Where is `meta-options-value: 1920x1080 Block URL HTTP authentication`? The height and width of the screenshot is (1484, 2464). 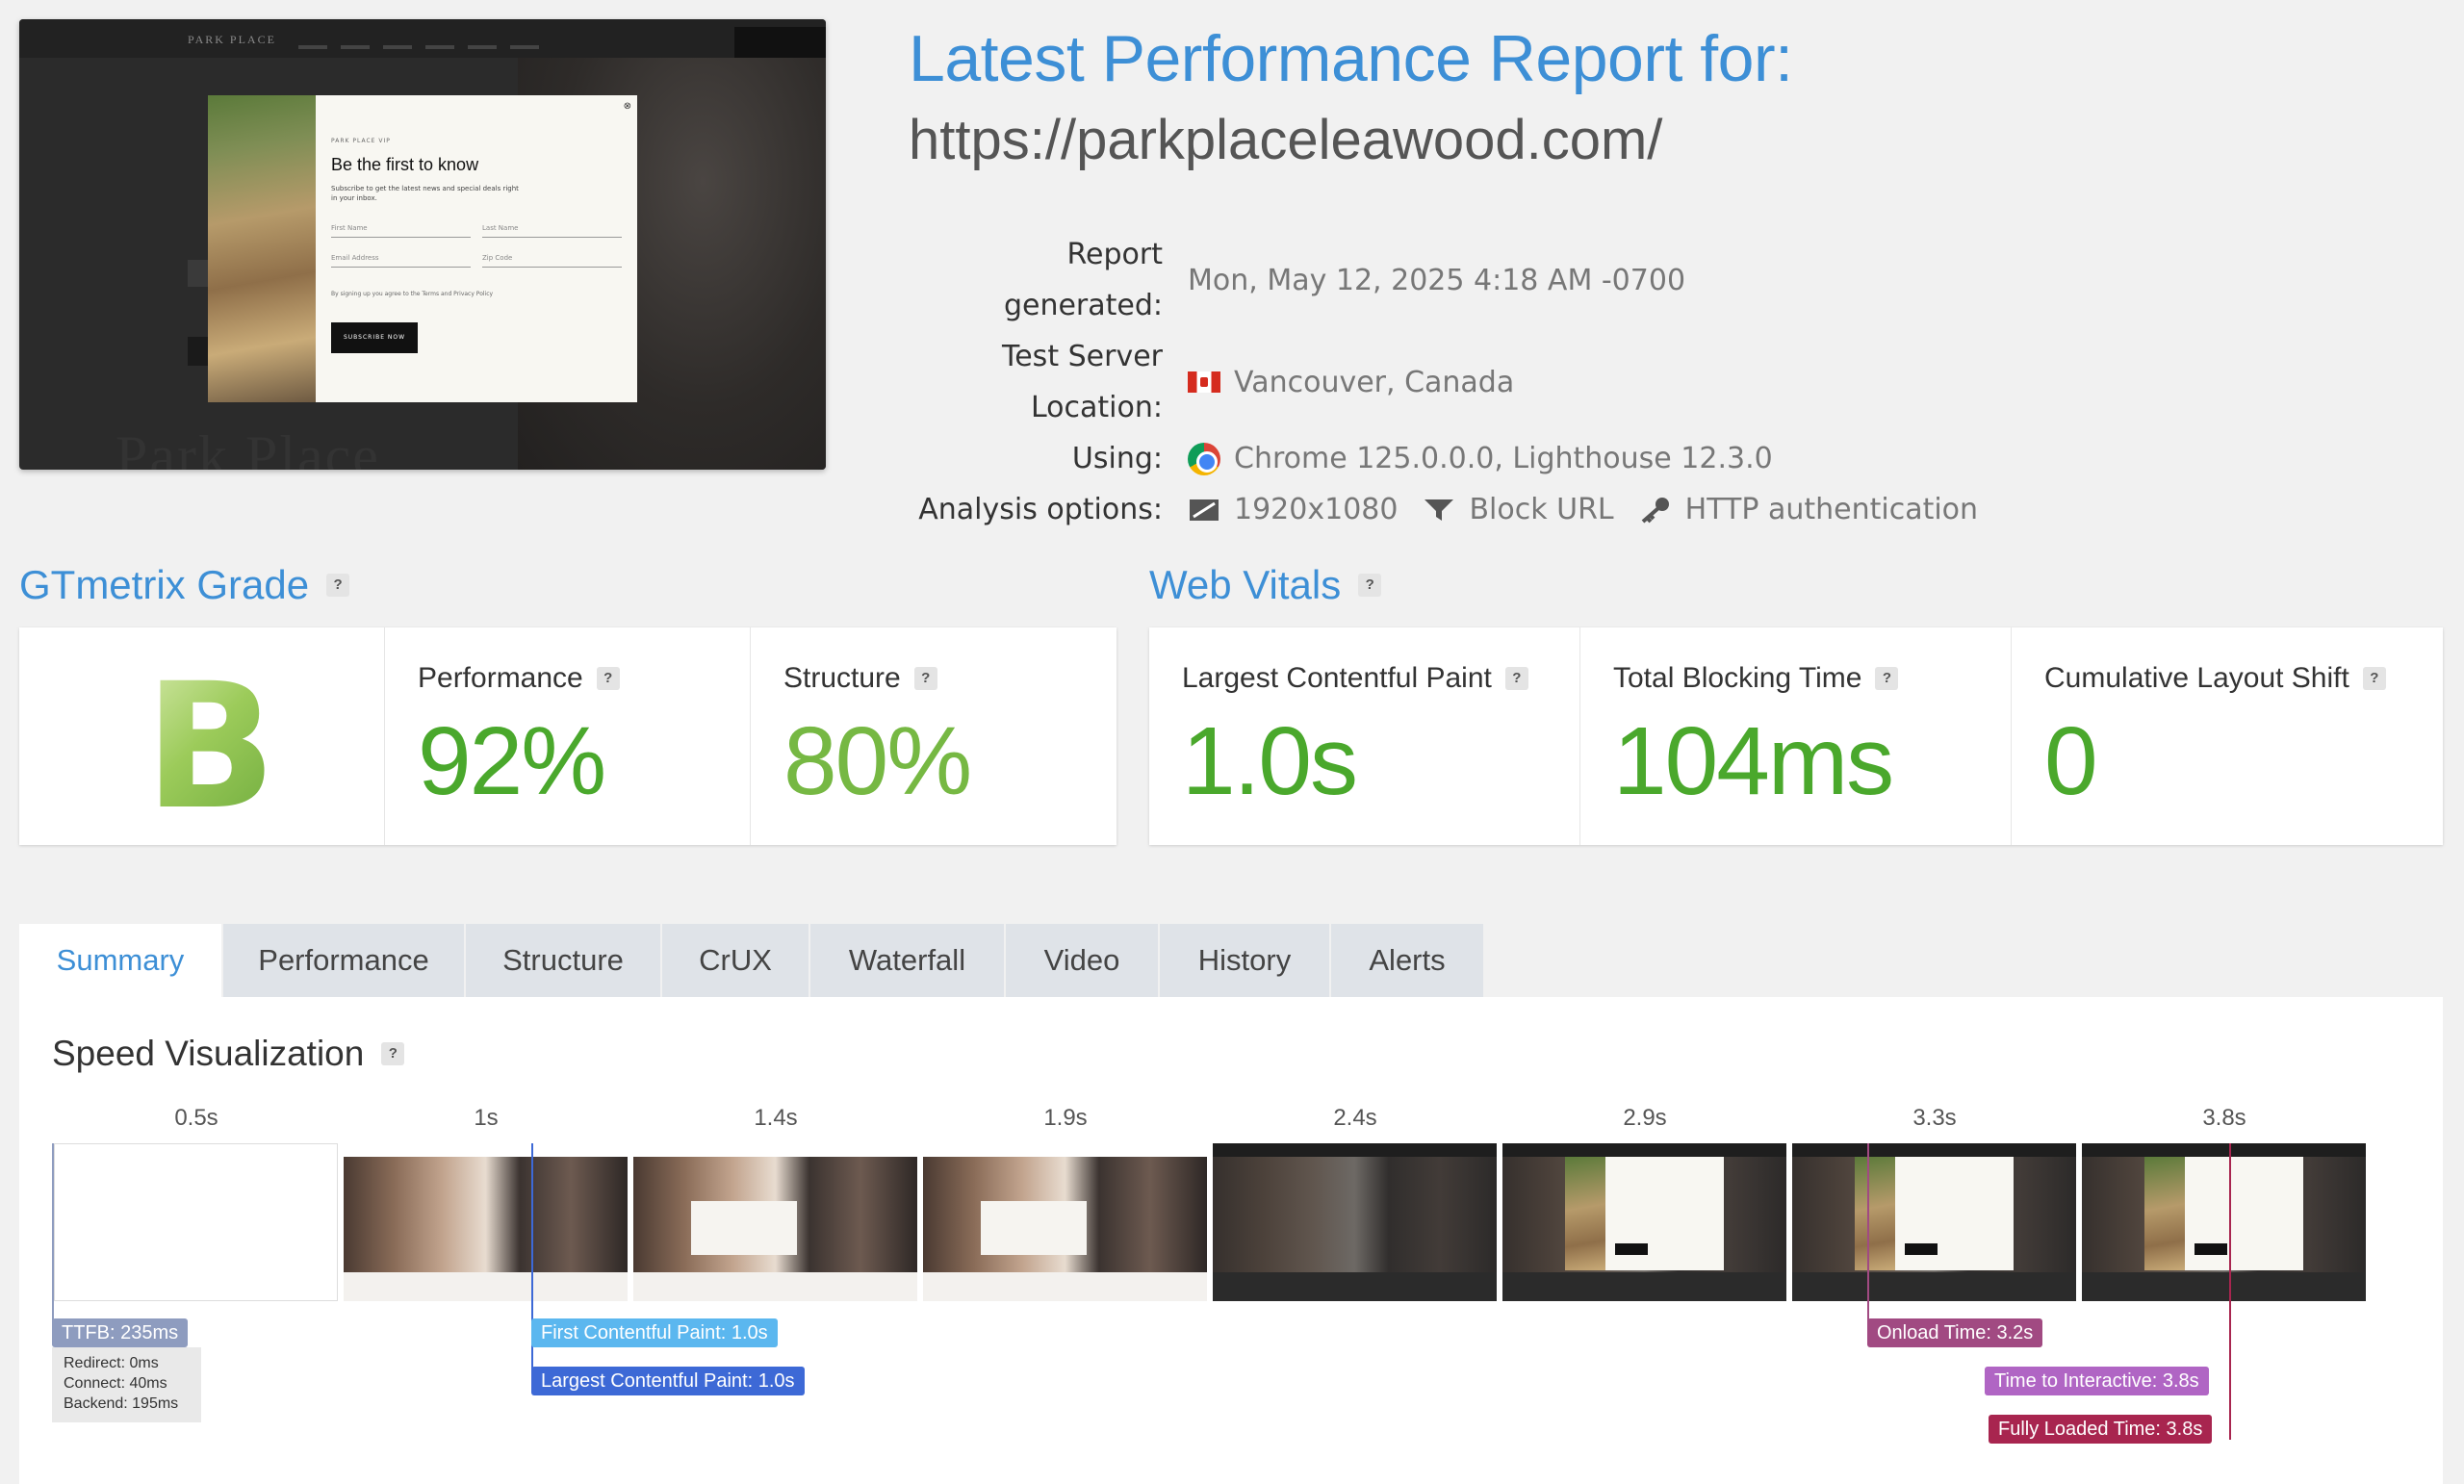 meta-options-value: 1920x1080 Block URL HTTP authentication is located at coordinates (1583, 510).